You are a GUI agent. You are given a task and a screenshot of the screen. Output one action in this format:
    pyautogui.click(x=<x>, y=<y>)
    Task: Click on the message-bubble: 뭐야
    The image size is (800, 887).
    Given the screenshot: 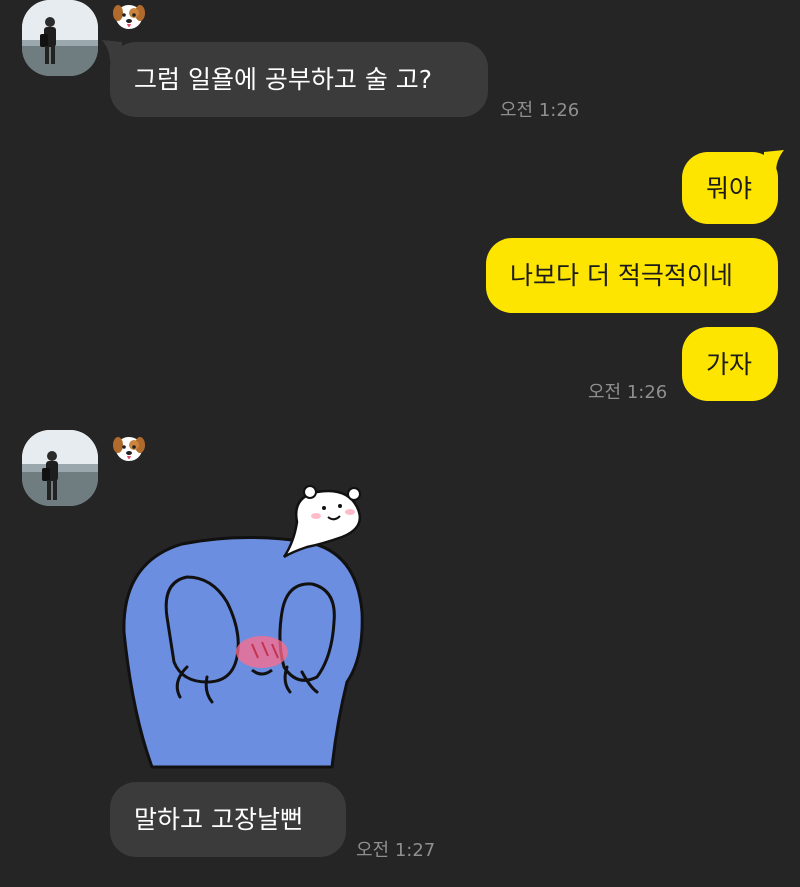 What is the action you would take?
    pyautogui.click(x=730, y=188)
    